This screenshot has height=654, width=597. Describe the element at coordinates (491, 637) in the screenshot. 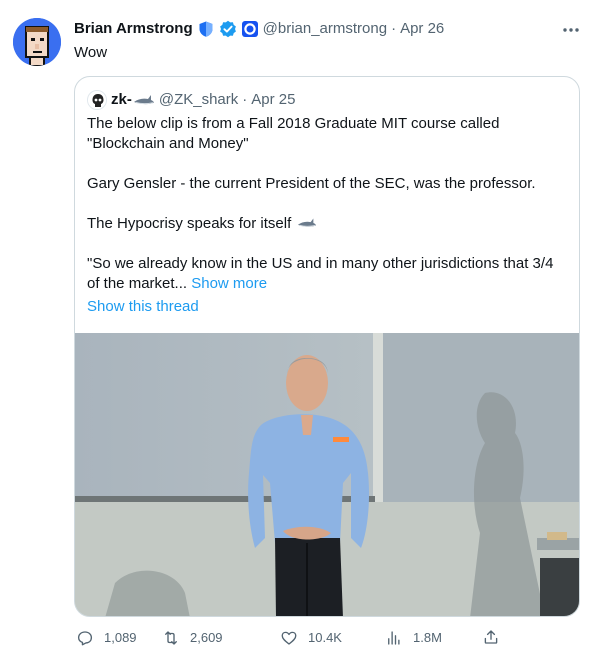

I see `share-icon` at that location.